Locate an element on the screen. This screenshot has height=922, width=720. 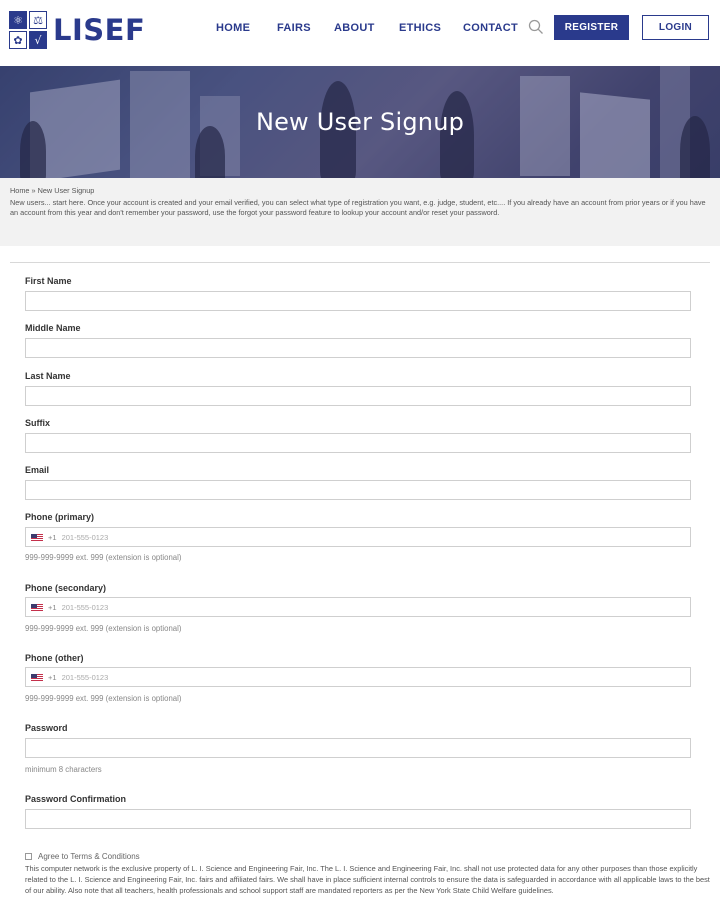
site-logo: ⚛ ⚖ ✿ √ LISEF is located at coordinates (77, 30).